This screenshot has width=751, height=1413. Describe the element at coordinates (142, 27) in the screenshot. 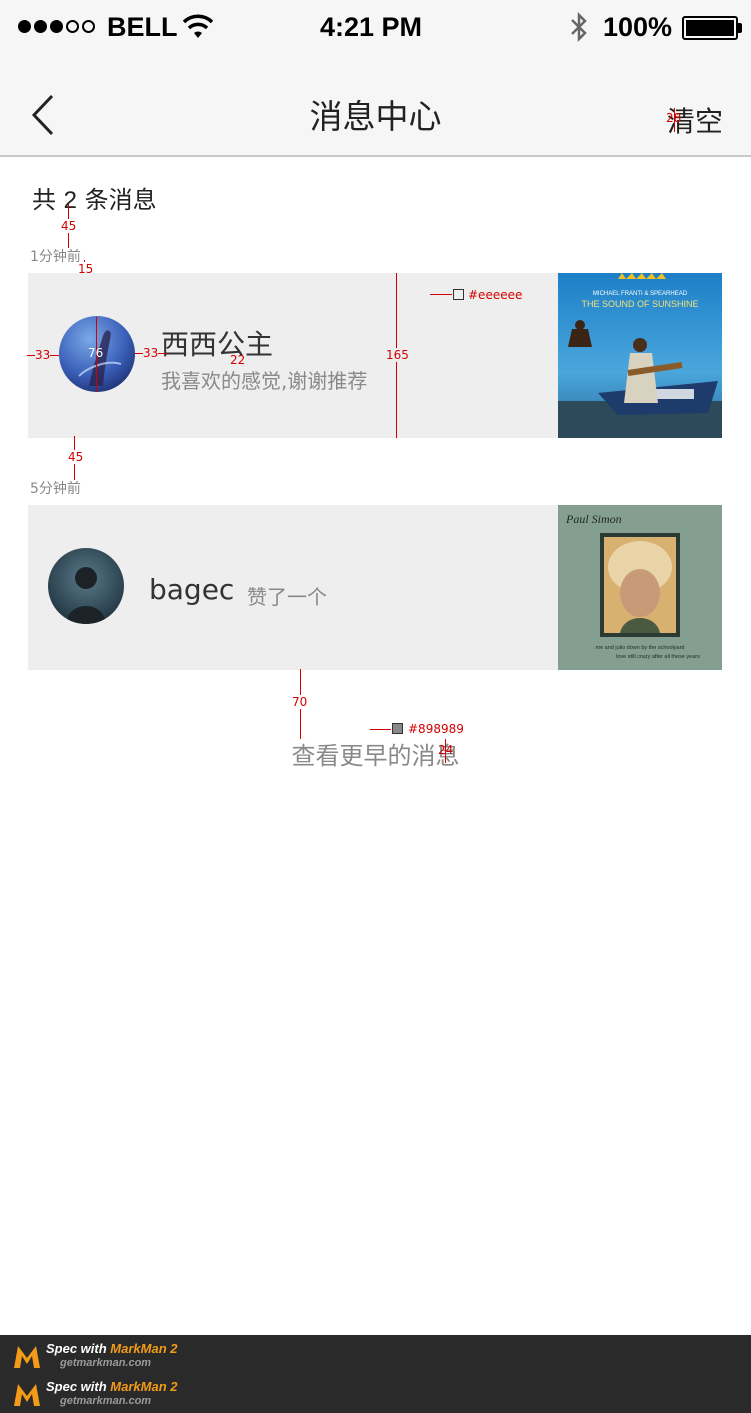

I see `carrier-name: BELL` at that location.